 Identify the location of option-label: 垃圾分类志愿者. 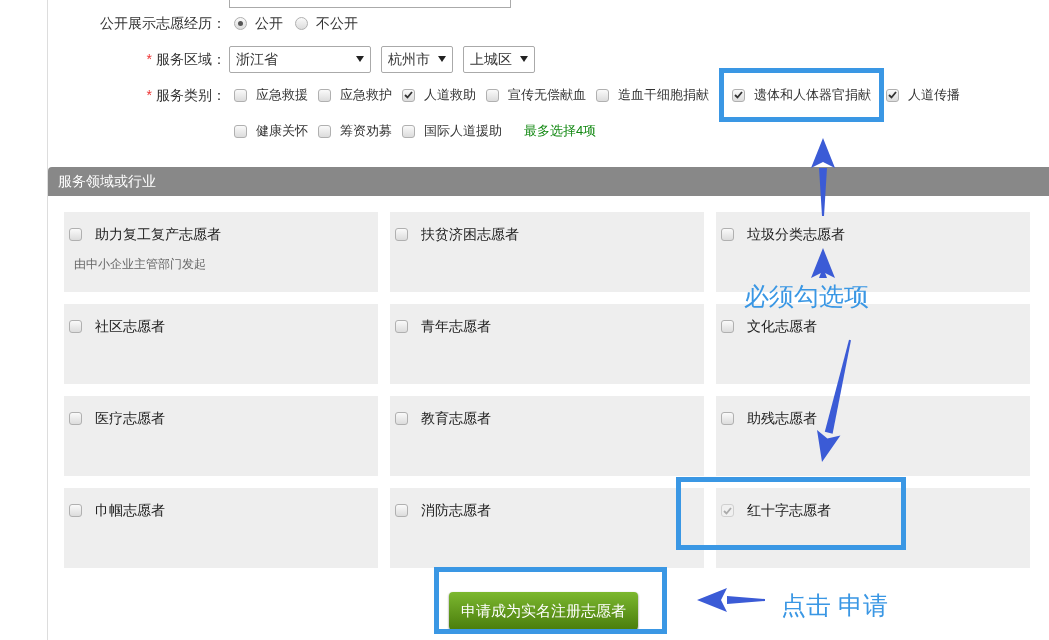
(796, 234).